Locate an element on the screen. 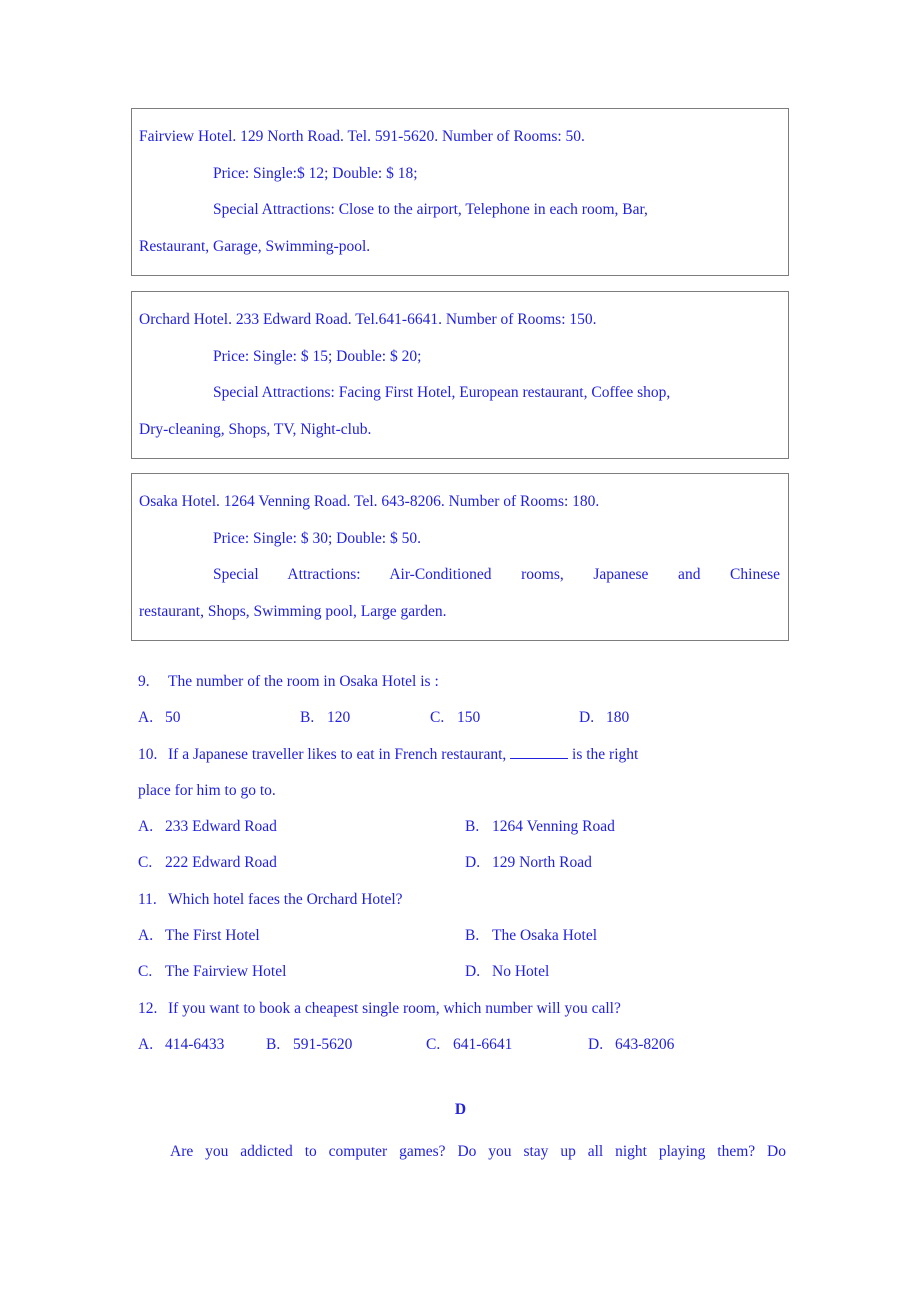 Image resolution: width=920 pixels, height=1302 pixels. option-text: 180 is located at coordinates (618, 718).